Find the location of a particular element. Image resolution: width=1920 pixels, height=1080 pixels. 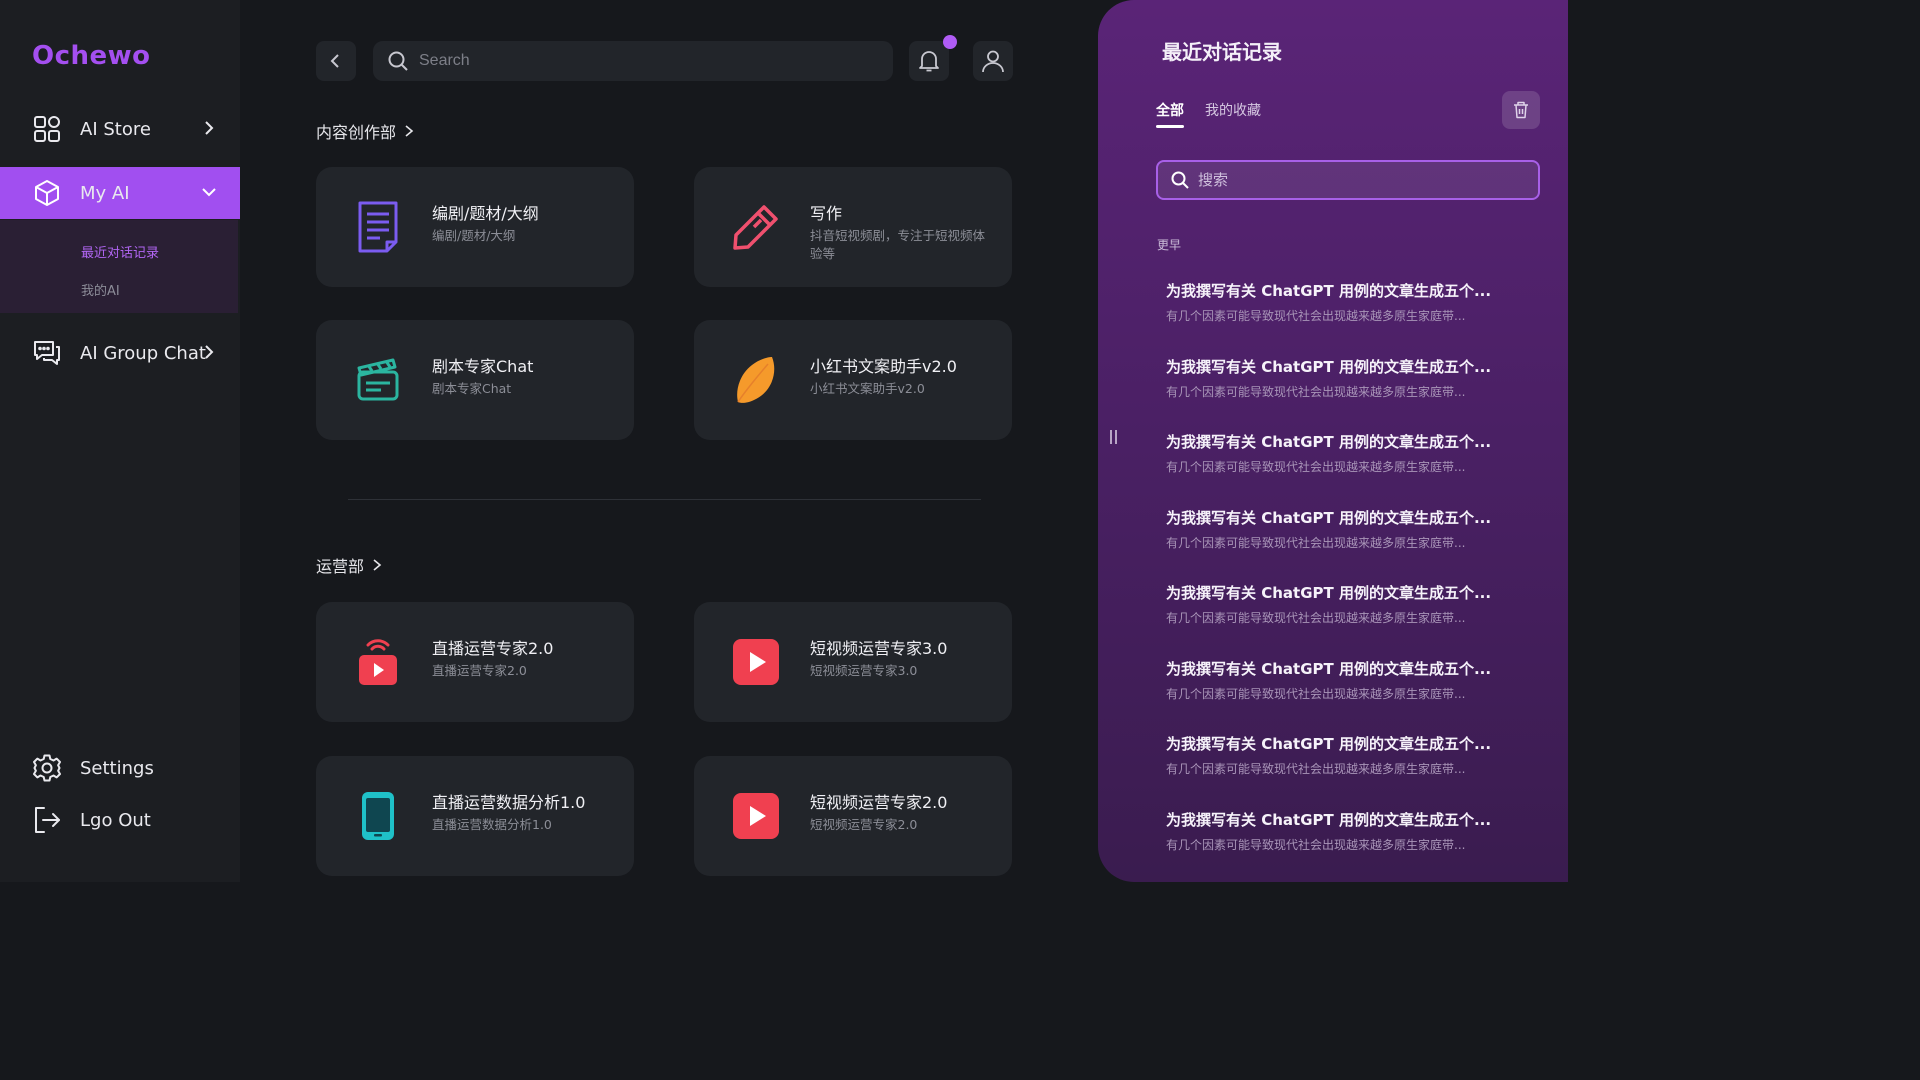

card-subtitle: 短视频运营专家3.0 is located at coordinates (864, 670).